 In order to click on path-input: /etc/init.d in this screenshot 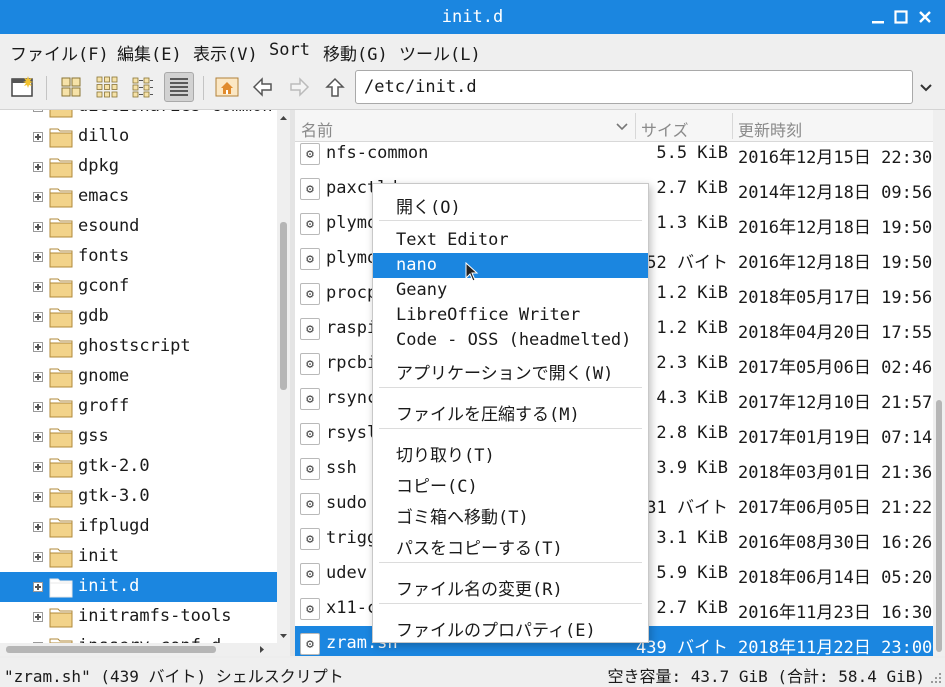, I will do `click(634, 87)`.